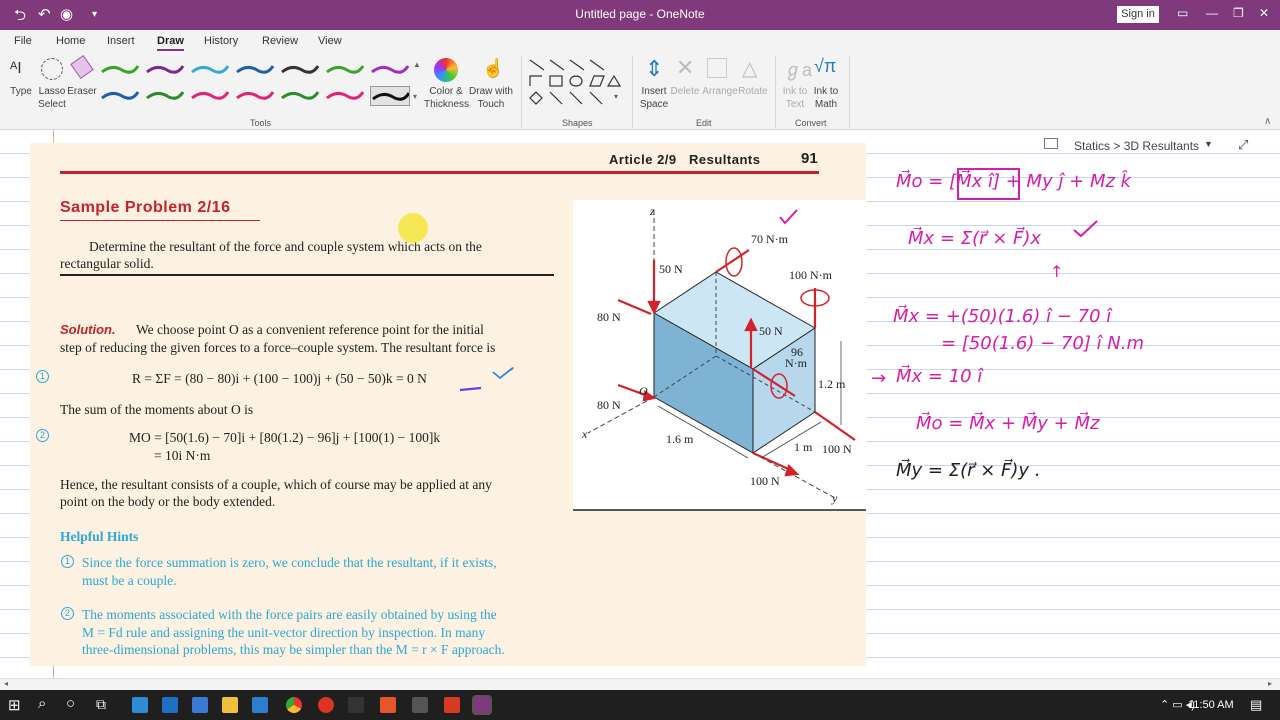 This screenshot has width=1280, height=720. Describe the element at coordinates (1264, 13) in the screenshot. I see `close-button: ✕` at that location.